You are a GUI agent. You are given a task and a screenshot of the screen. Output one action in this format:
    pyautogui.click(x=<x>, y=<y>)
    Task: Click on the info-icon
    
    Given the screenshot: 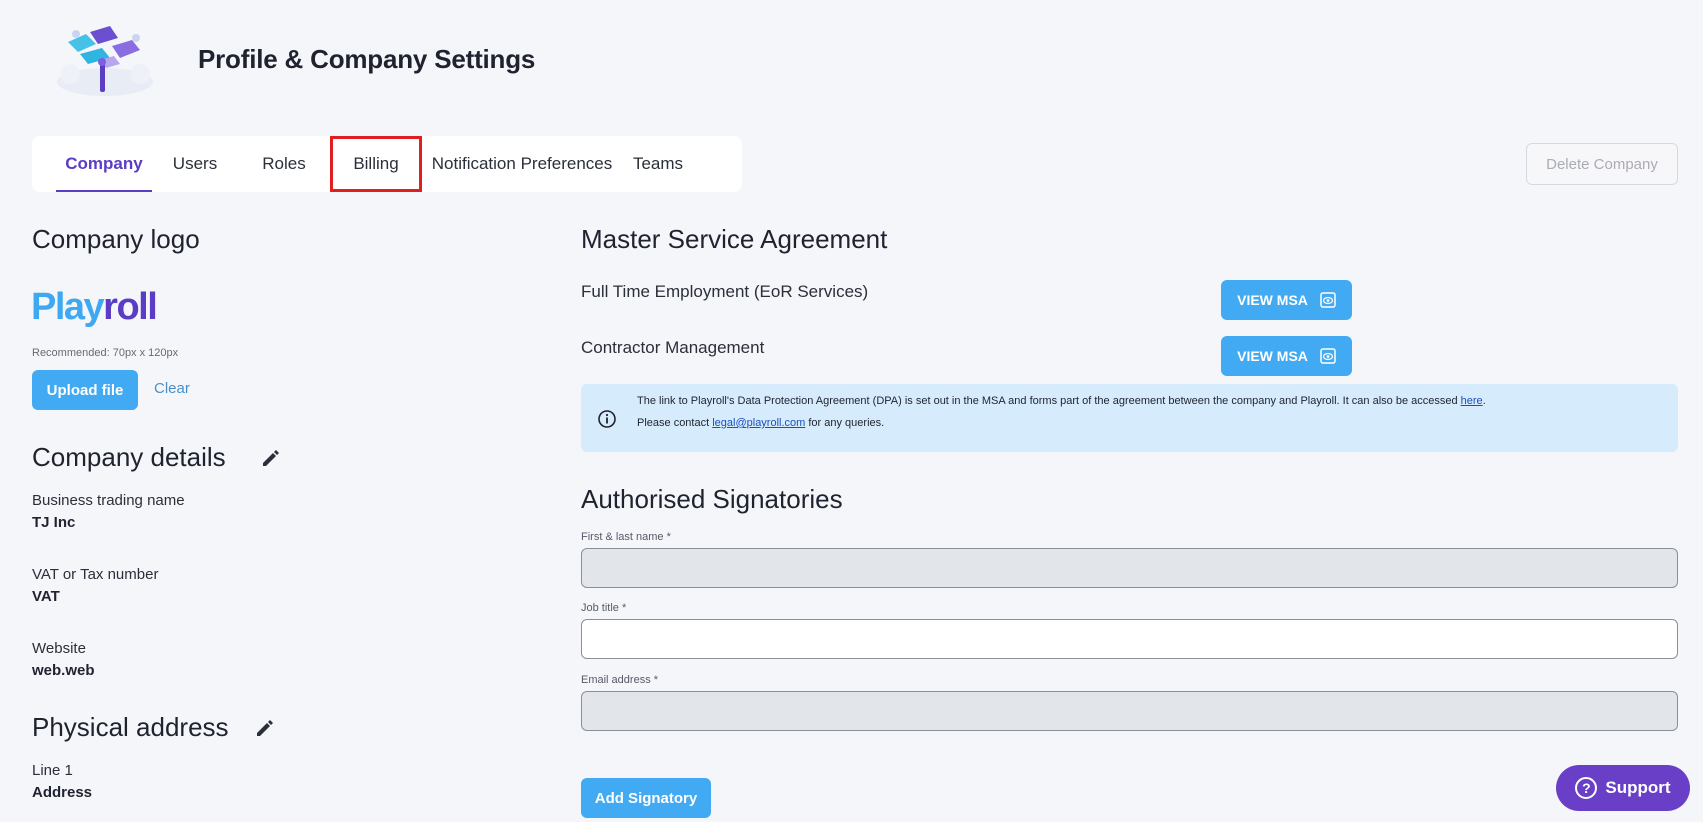 What is the action you would take?
    pyautogui.click(x=607, y=419)
    